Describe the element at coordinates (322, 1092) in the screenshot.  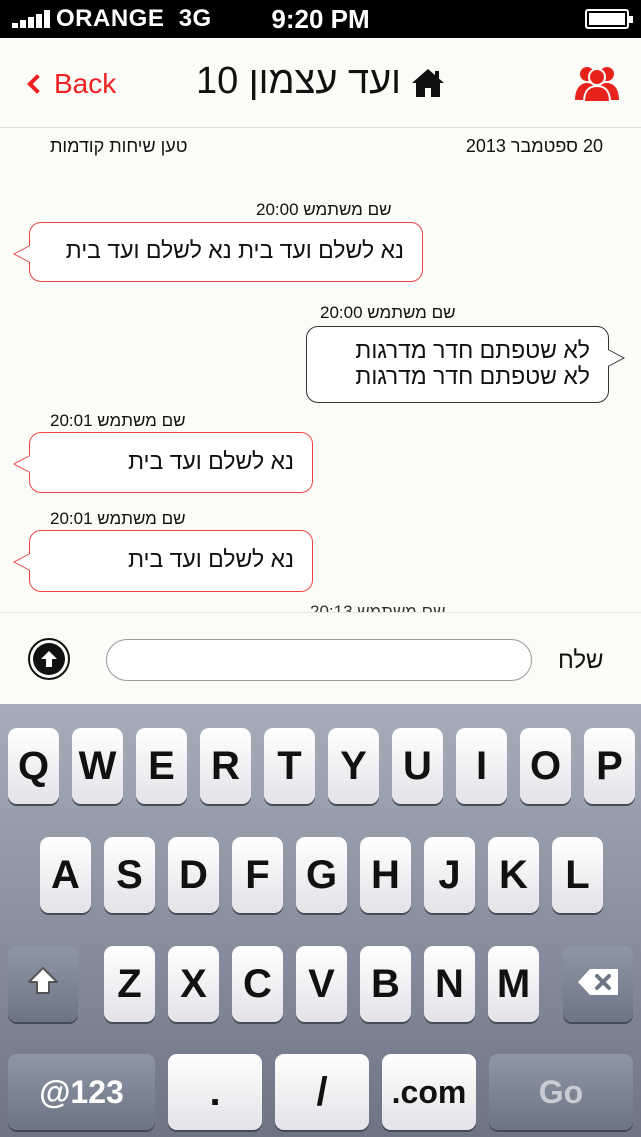
I see `slash-key: /` at that location.